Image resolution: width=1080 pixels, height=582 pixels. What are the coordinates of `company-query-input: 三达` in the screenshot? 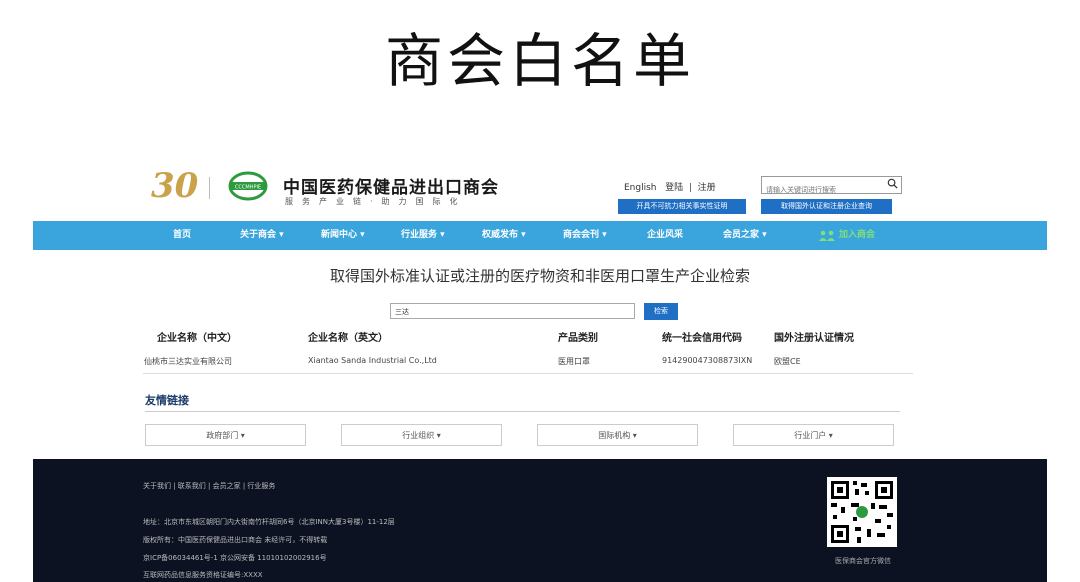 It's located at (512, 311).